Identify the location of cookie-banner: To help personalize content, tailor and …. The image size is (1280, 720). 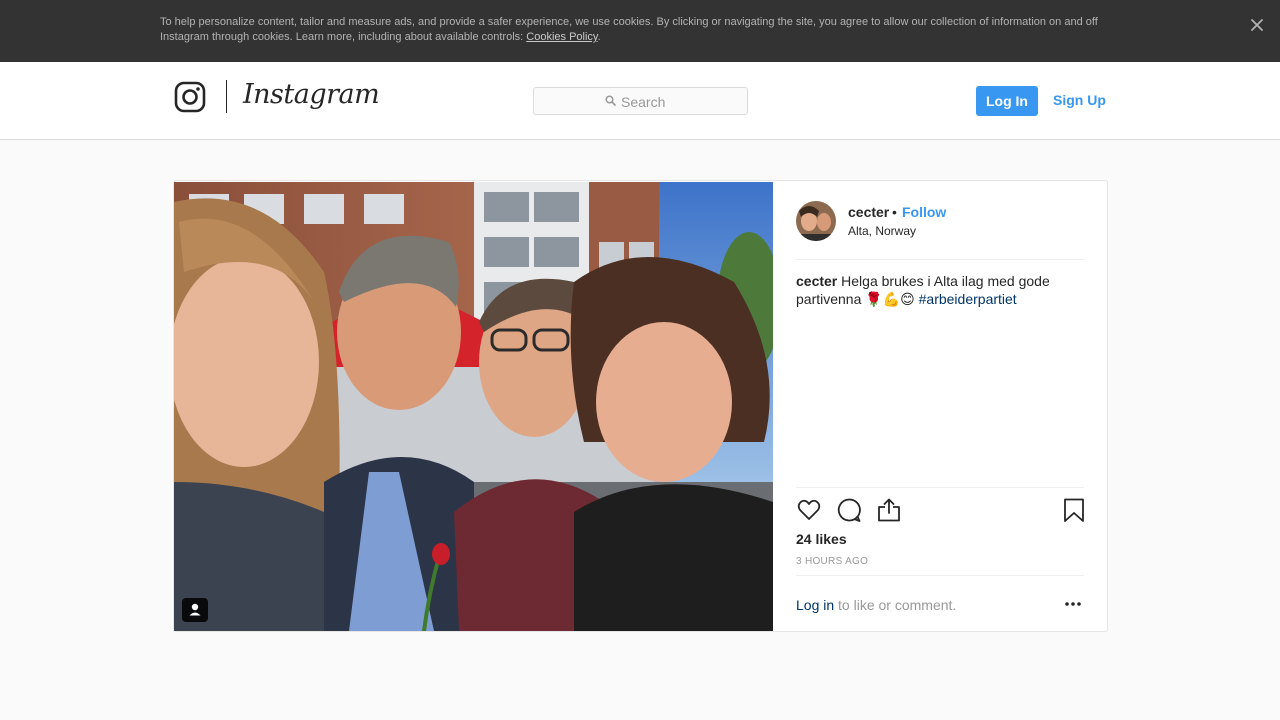
(640, 31).